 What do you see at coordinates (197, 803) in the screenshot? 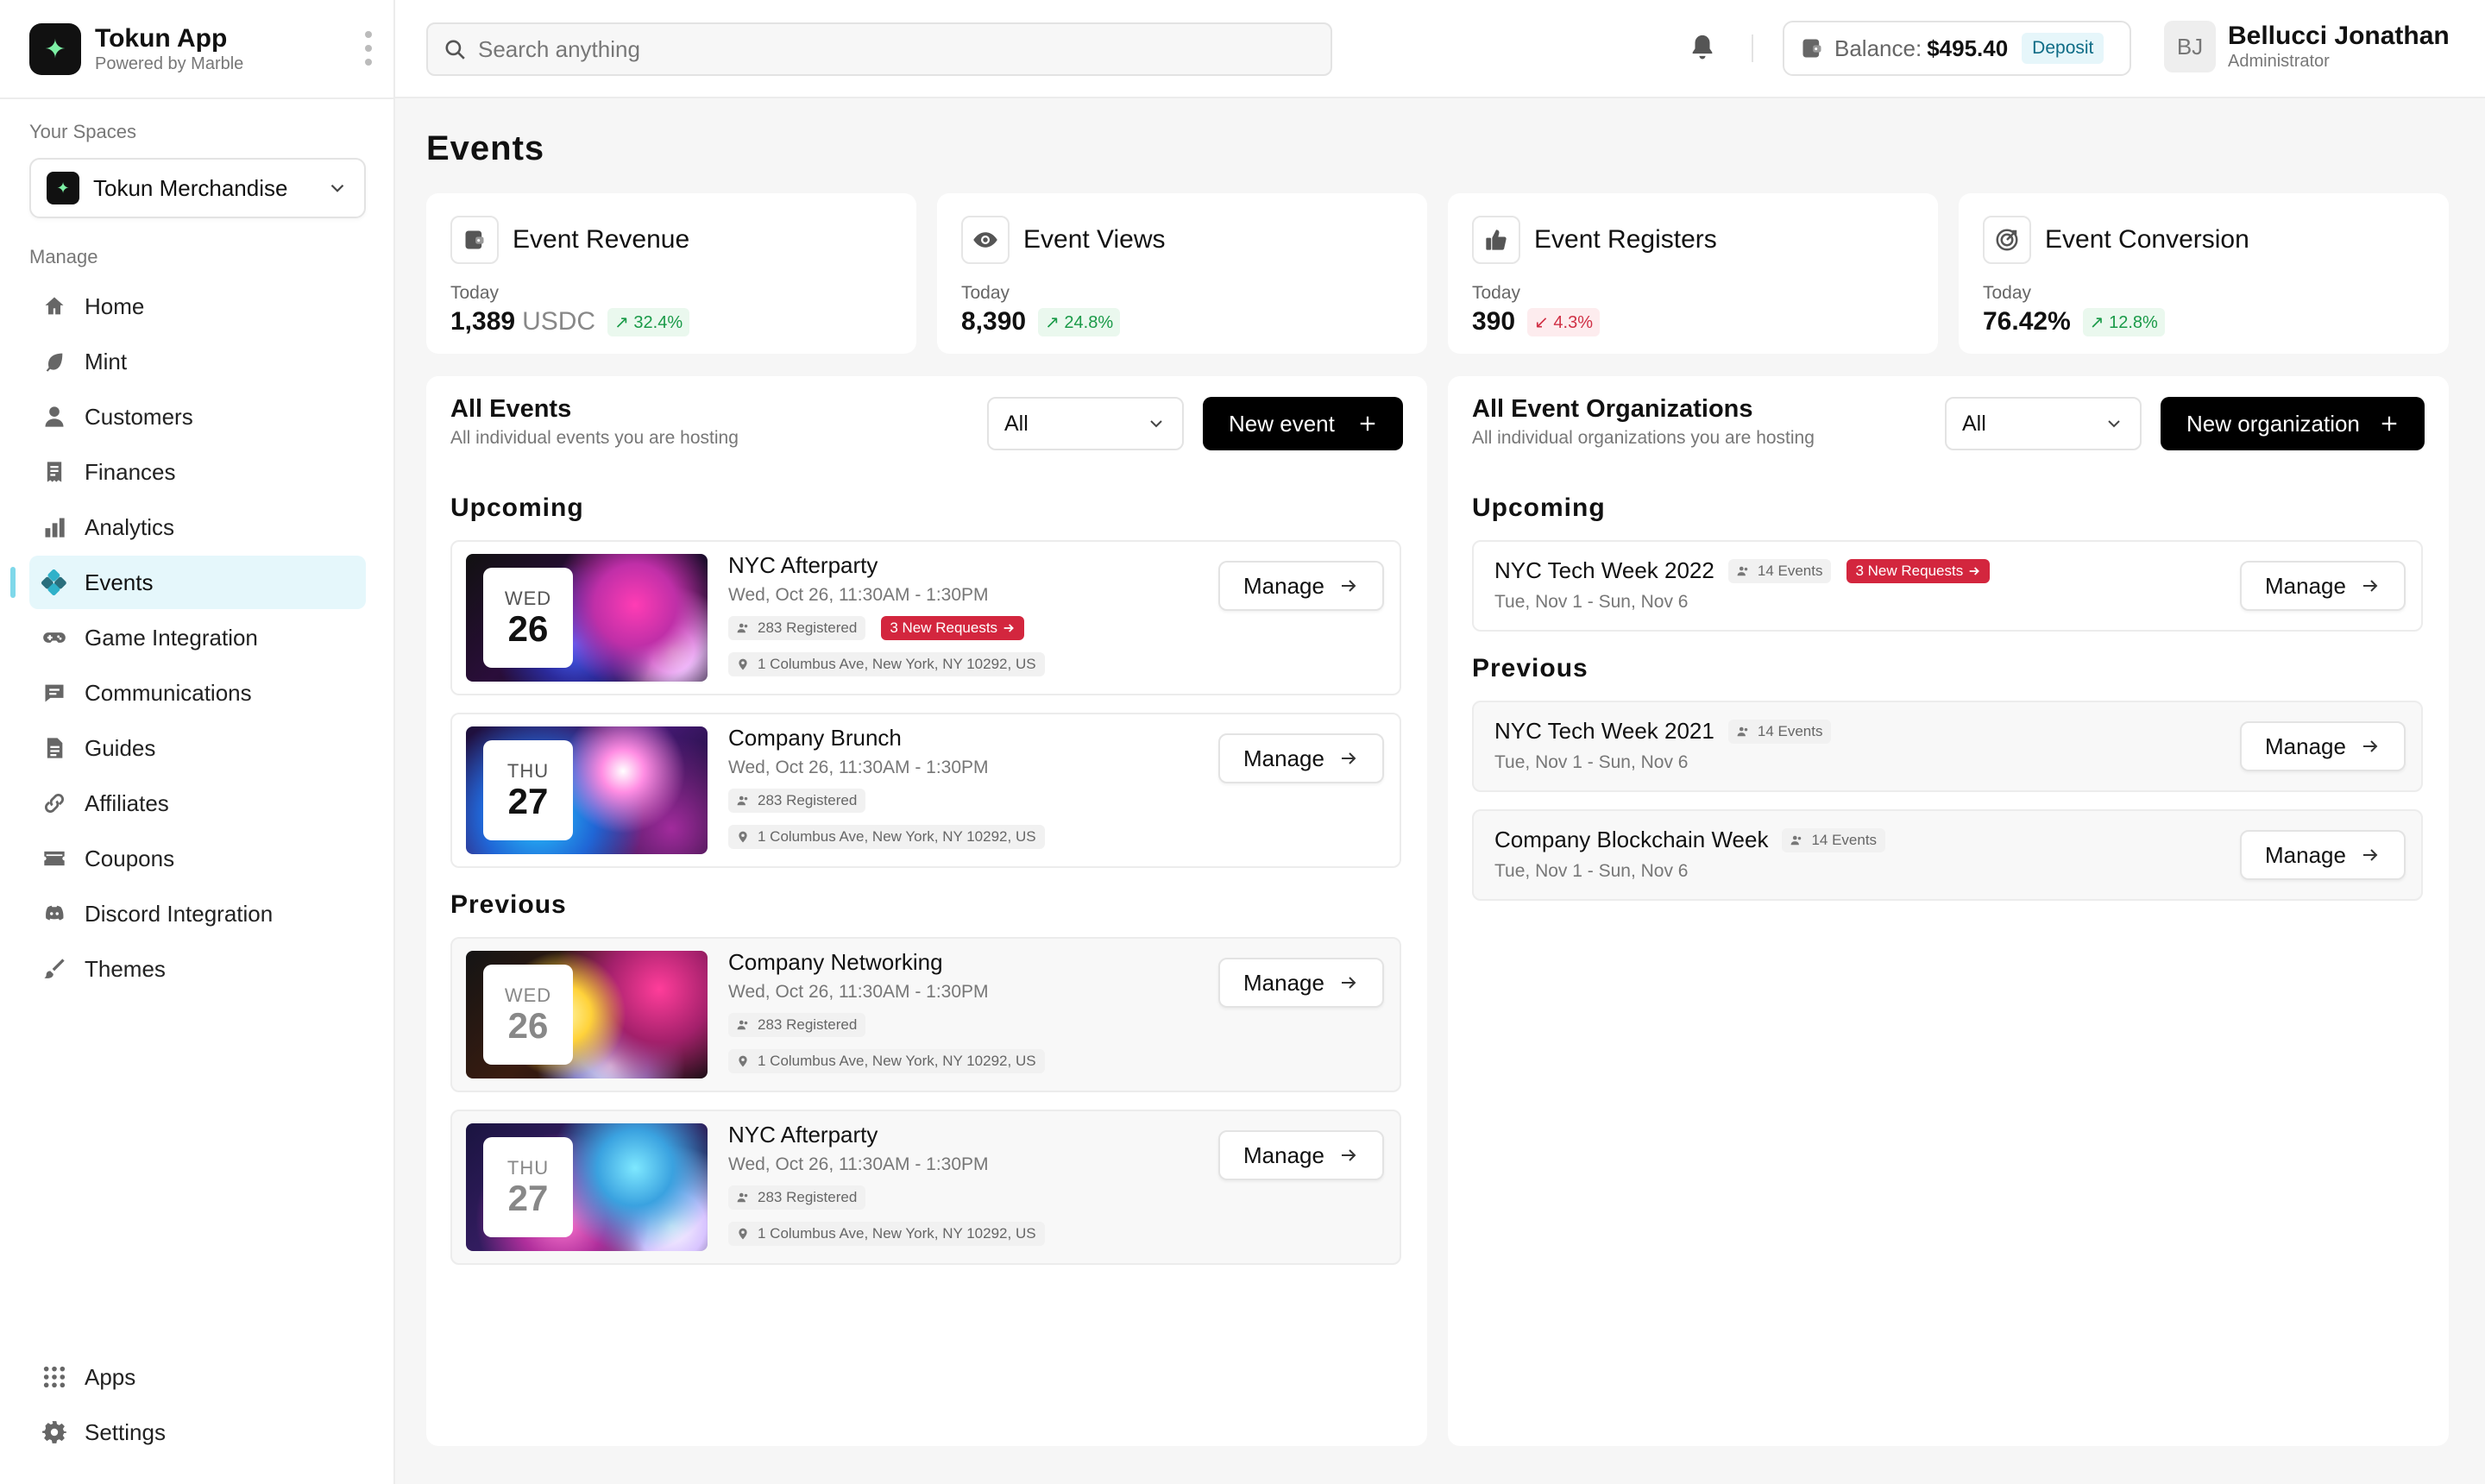
I see `sidebar-item-affiliates: Affiliates` at bounding box center [197, 803].